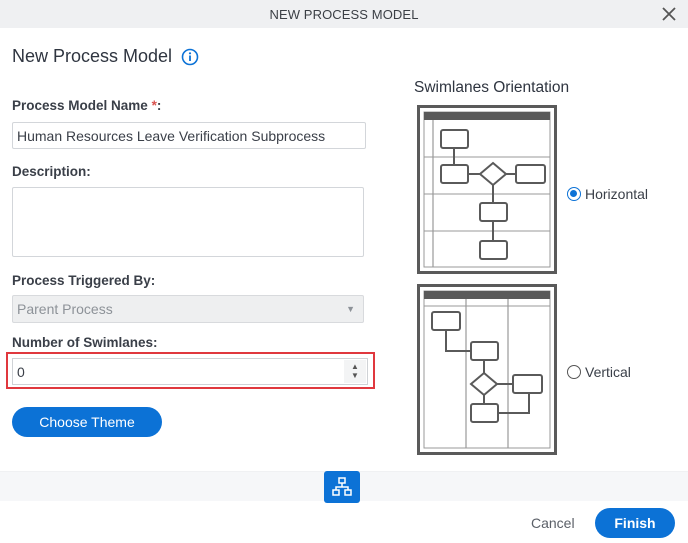  I want to click on triggered-by-select: Parent Process ▼, so click(188, 309).